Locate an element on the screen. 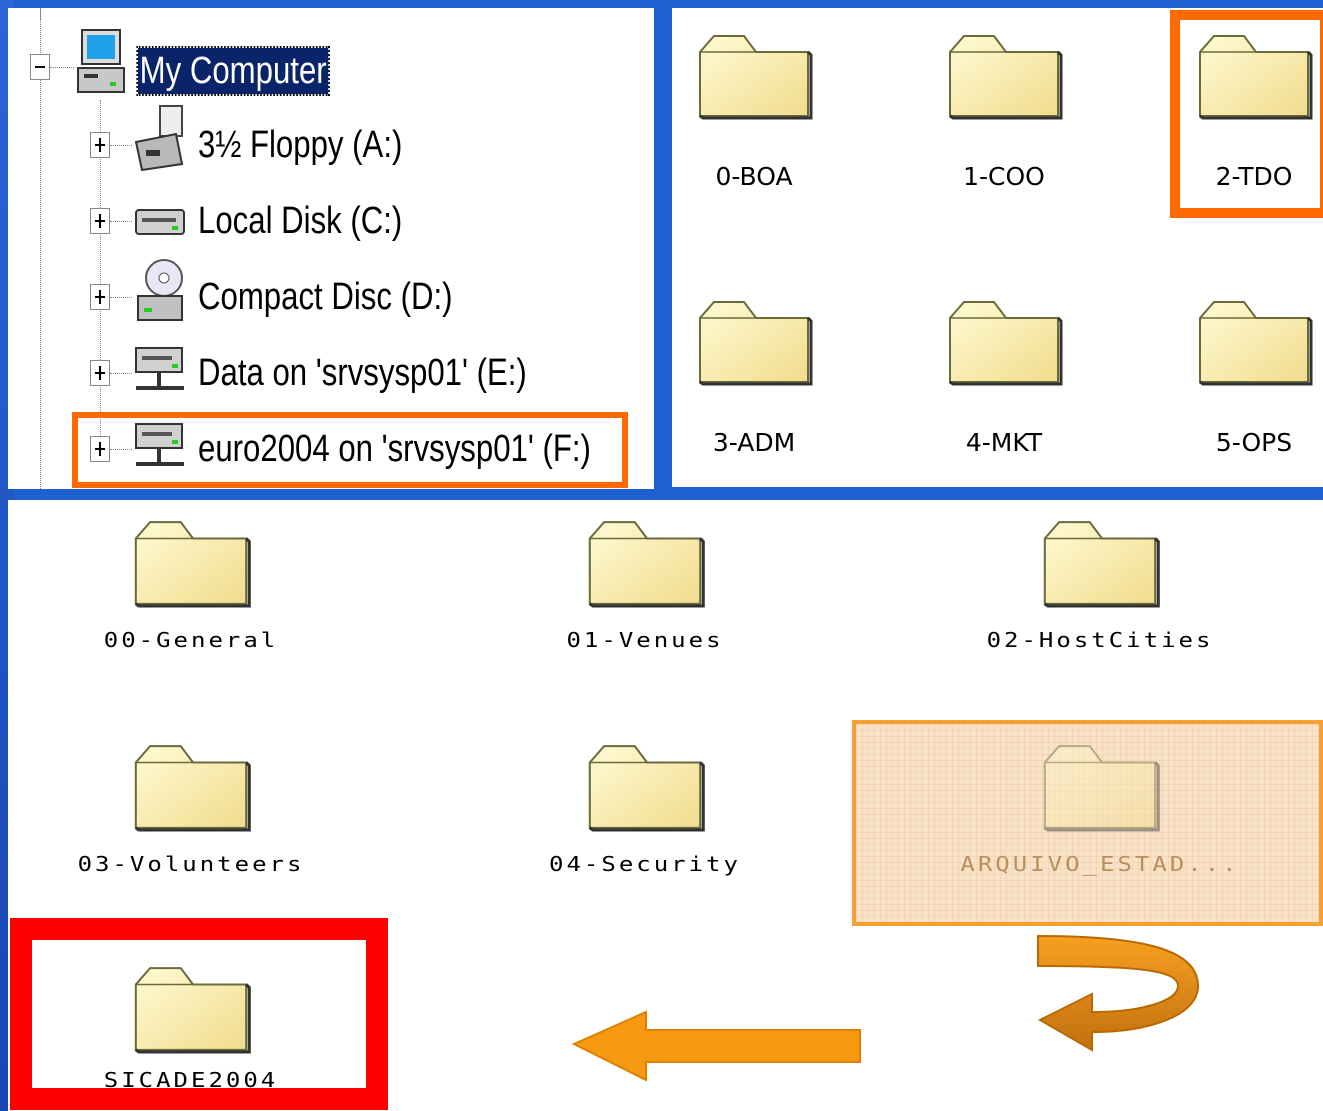 The height and width of the screenshot is (1111, 1323). floppy-drive-icon is located at coordinates (159, 138).